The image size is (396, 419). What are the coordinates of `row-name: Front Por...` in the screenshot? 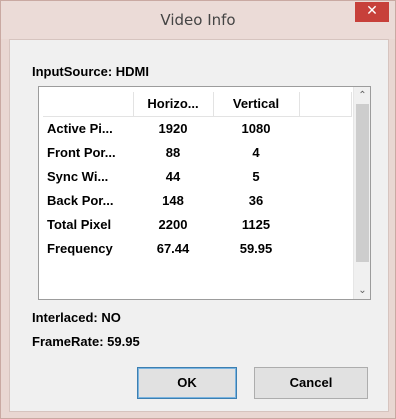 It's located at (81, 152).